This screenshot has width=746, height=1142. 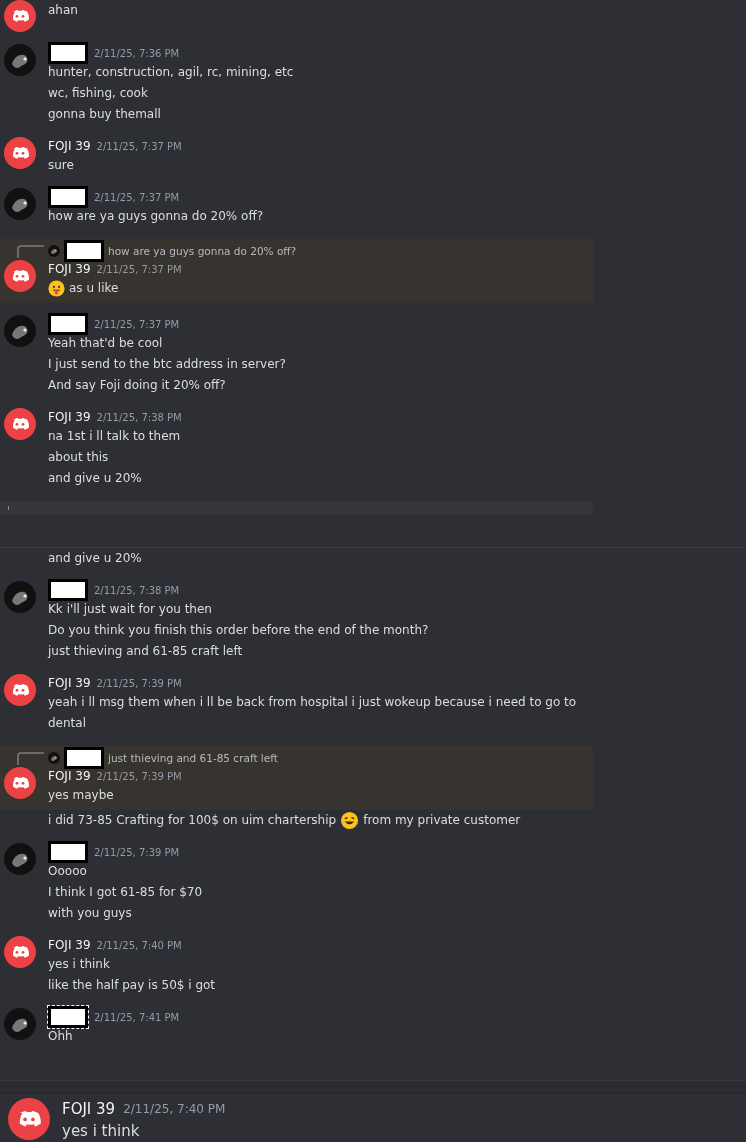 What do you see at coordinates (137, 53) in the screenshot?
I see `timestamp: 2/11/25, 7:36 PM` at bounding box center [137, 53].